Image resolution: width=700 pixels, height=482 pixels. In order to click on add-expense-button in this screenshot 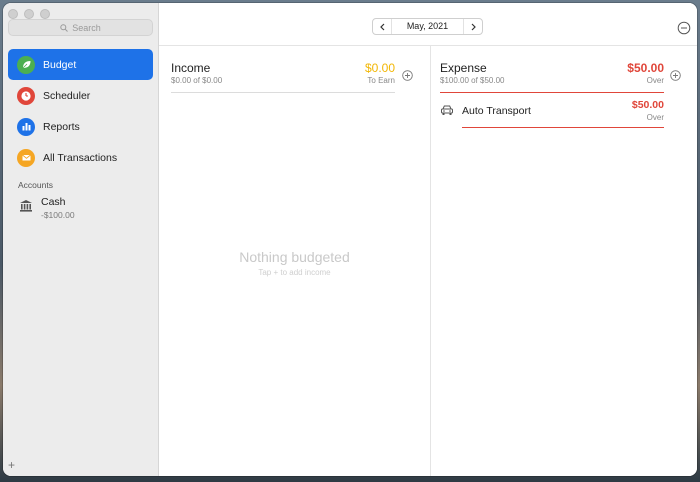, I will do `click(675, 74)`.